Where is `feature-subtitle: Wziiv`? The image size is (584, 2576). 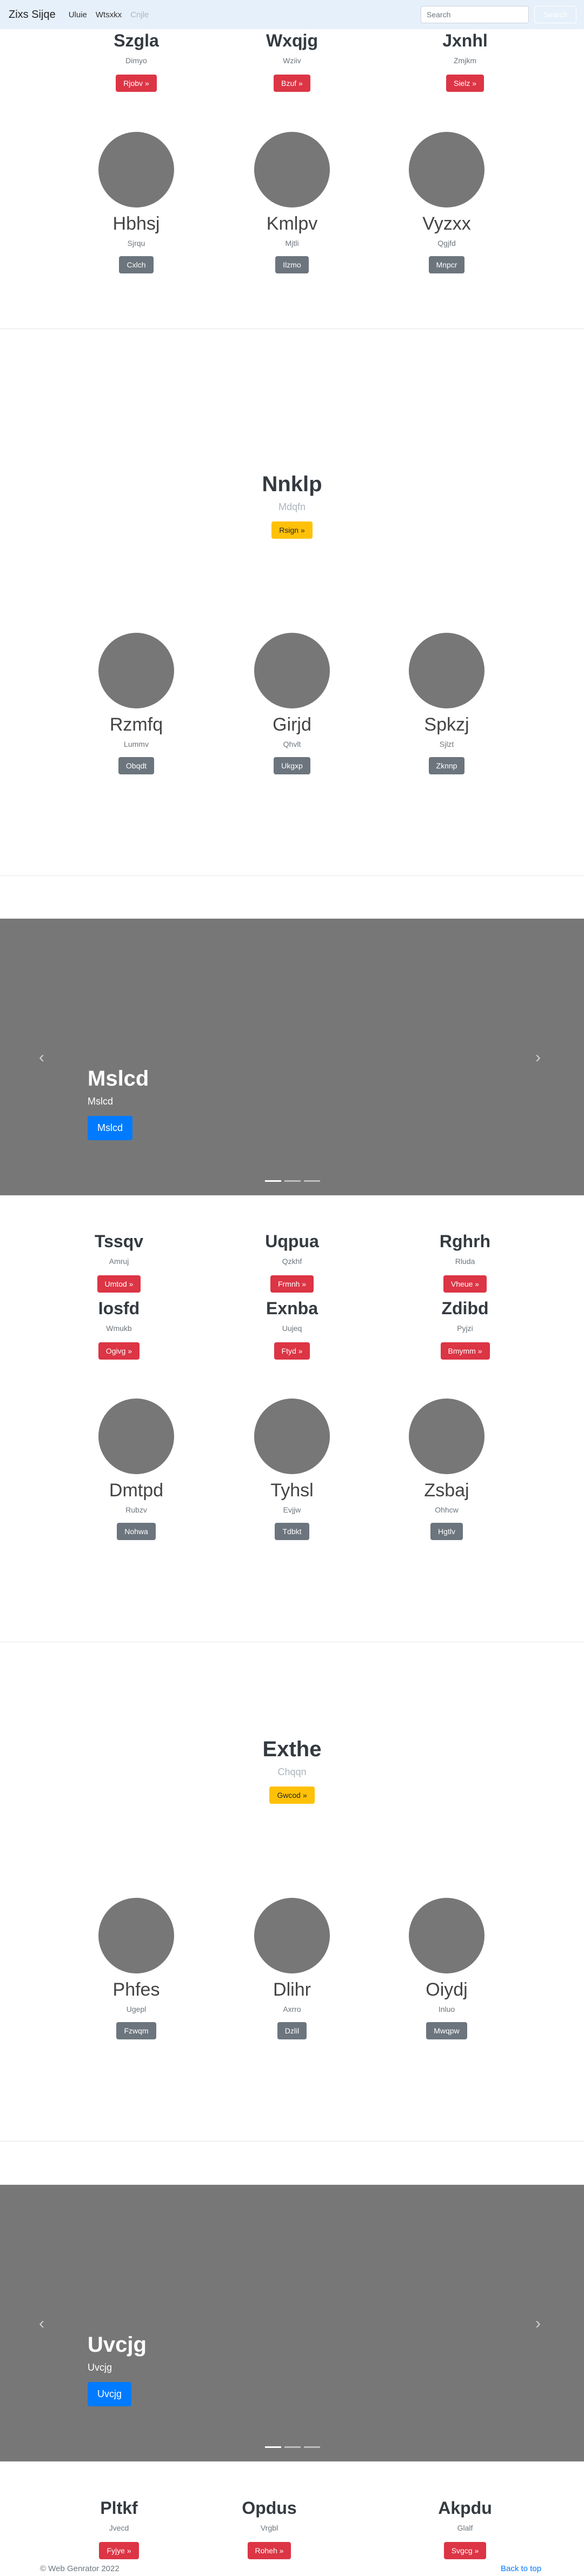
feature-subtitle: Wziiv is located at coordinates (292, 60).